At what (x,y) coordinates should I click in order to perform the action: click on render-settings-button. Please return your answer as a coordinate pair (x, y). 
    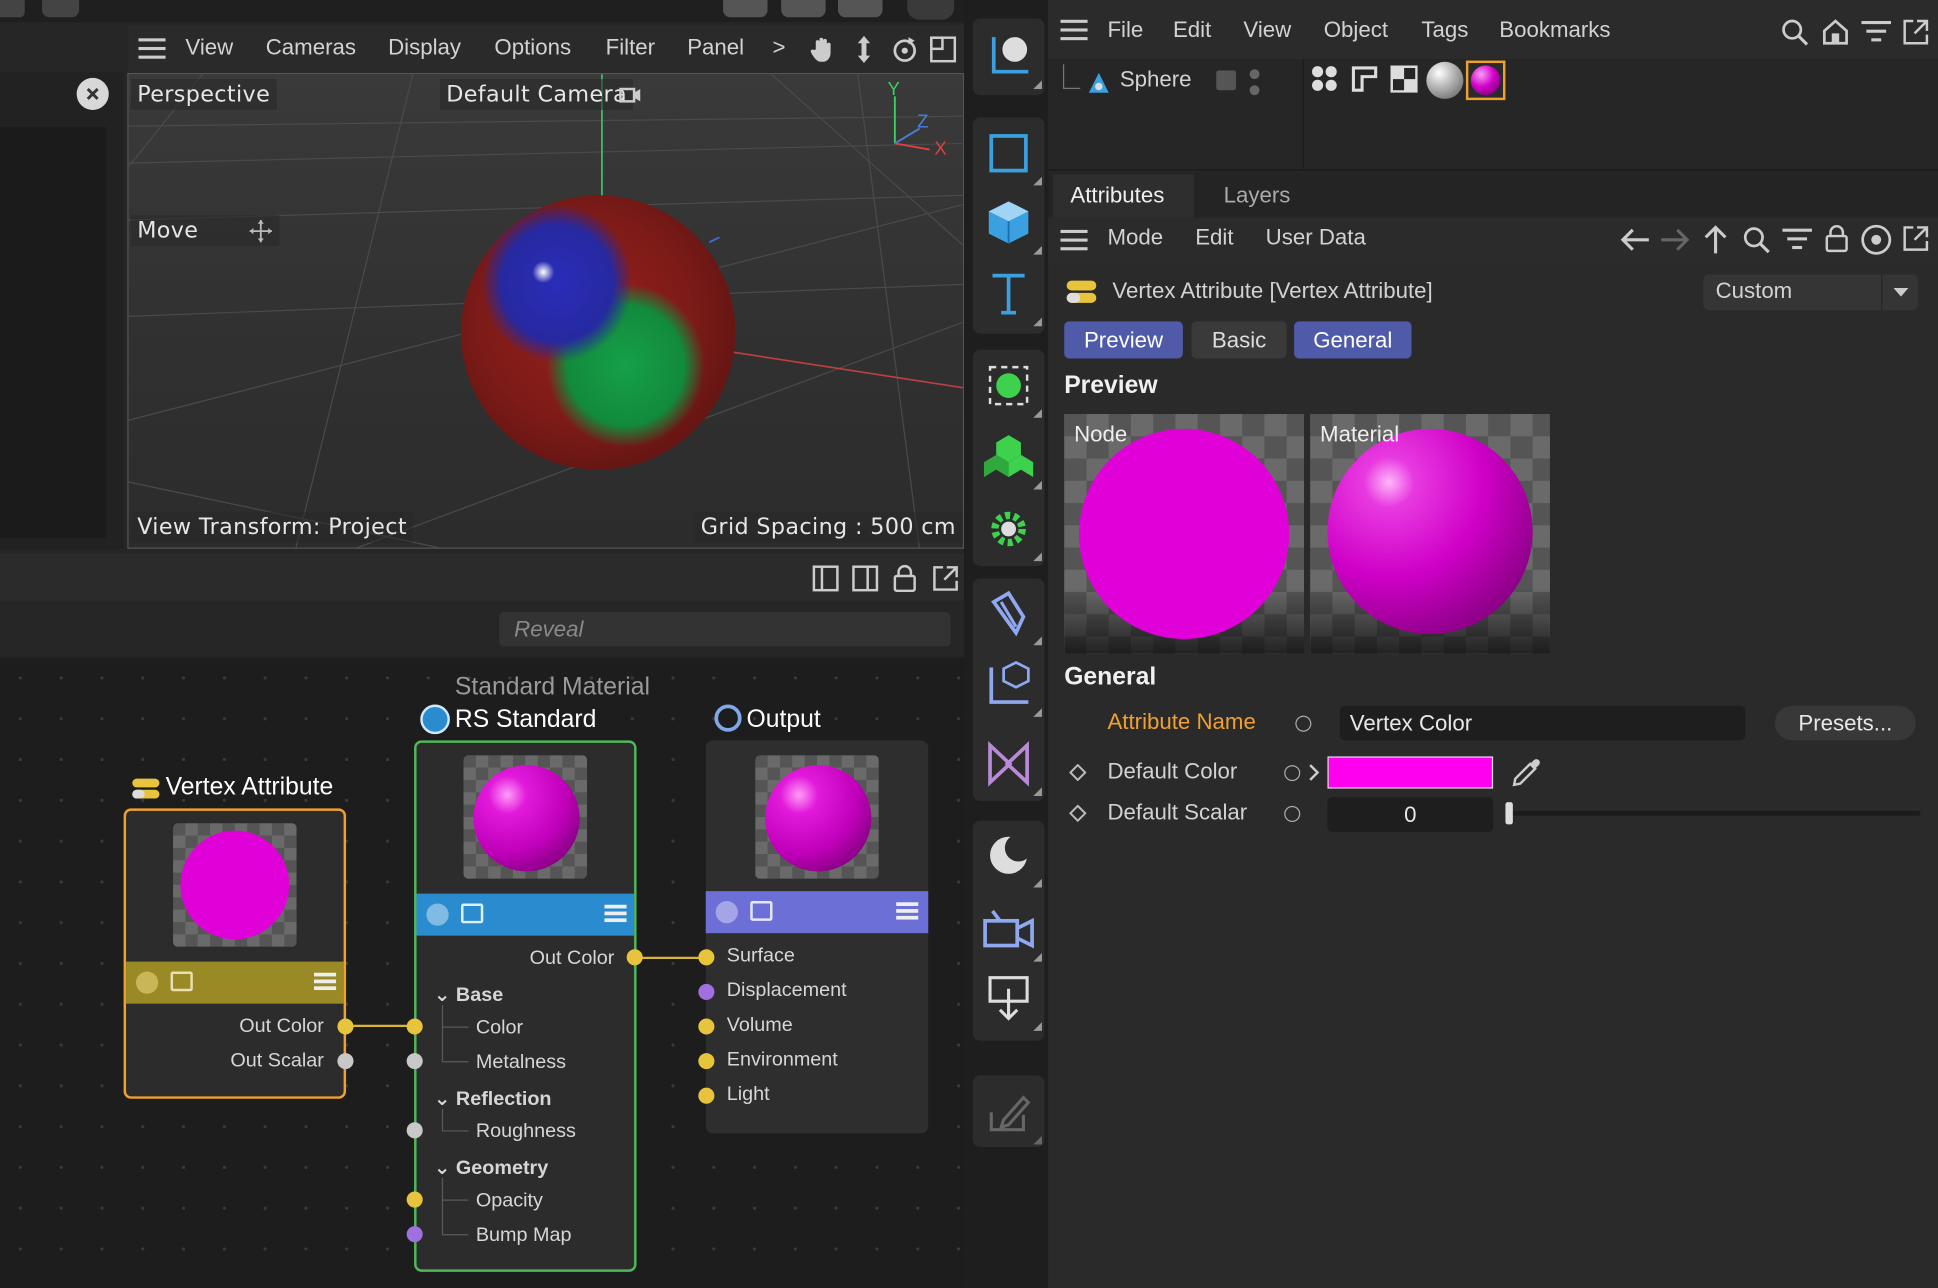
    Looking at the image, I should click on (860, 9).